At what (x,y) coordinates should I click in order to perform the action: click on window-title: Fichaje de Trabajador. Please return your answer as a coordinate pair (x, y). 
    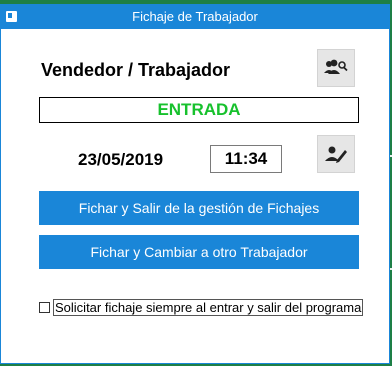
    Looking at the image, I should click on (195, 16).